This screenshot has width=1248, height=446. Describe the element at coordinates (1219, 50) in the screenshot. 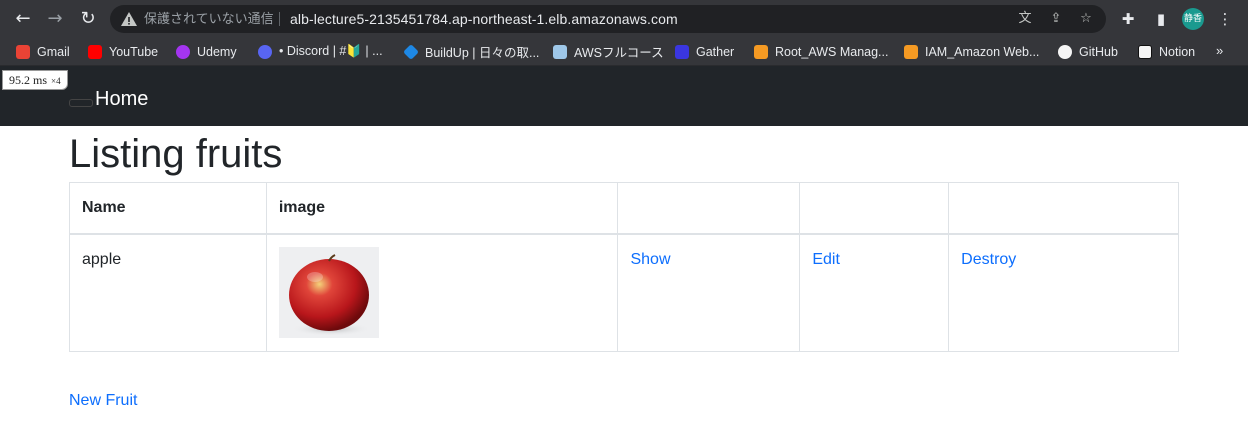

I see `more-bookmarks-icon: »` at that location.